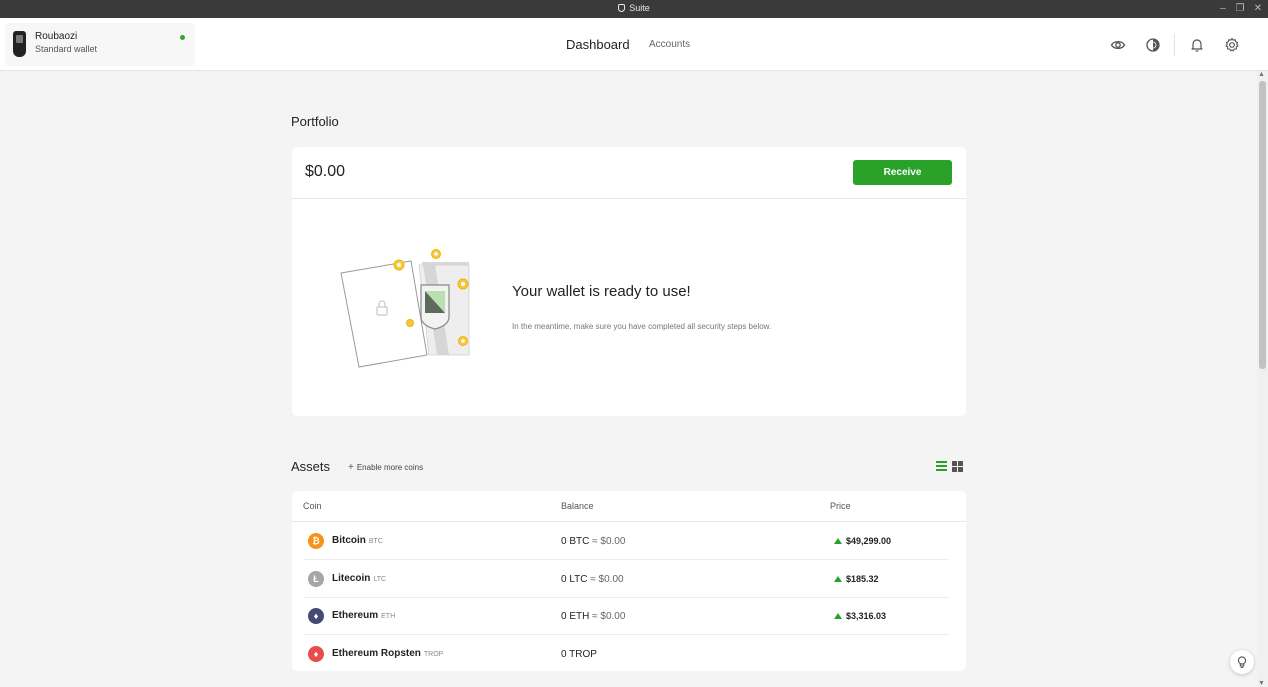  Describe the element at coordinates (1232, 45) in the screenshot. I see `gear-icon` at that location.